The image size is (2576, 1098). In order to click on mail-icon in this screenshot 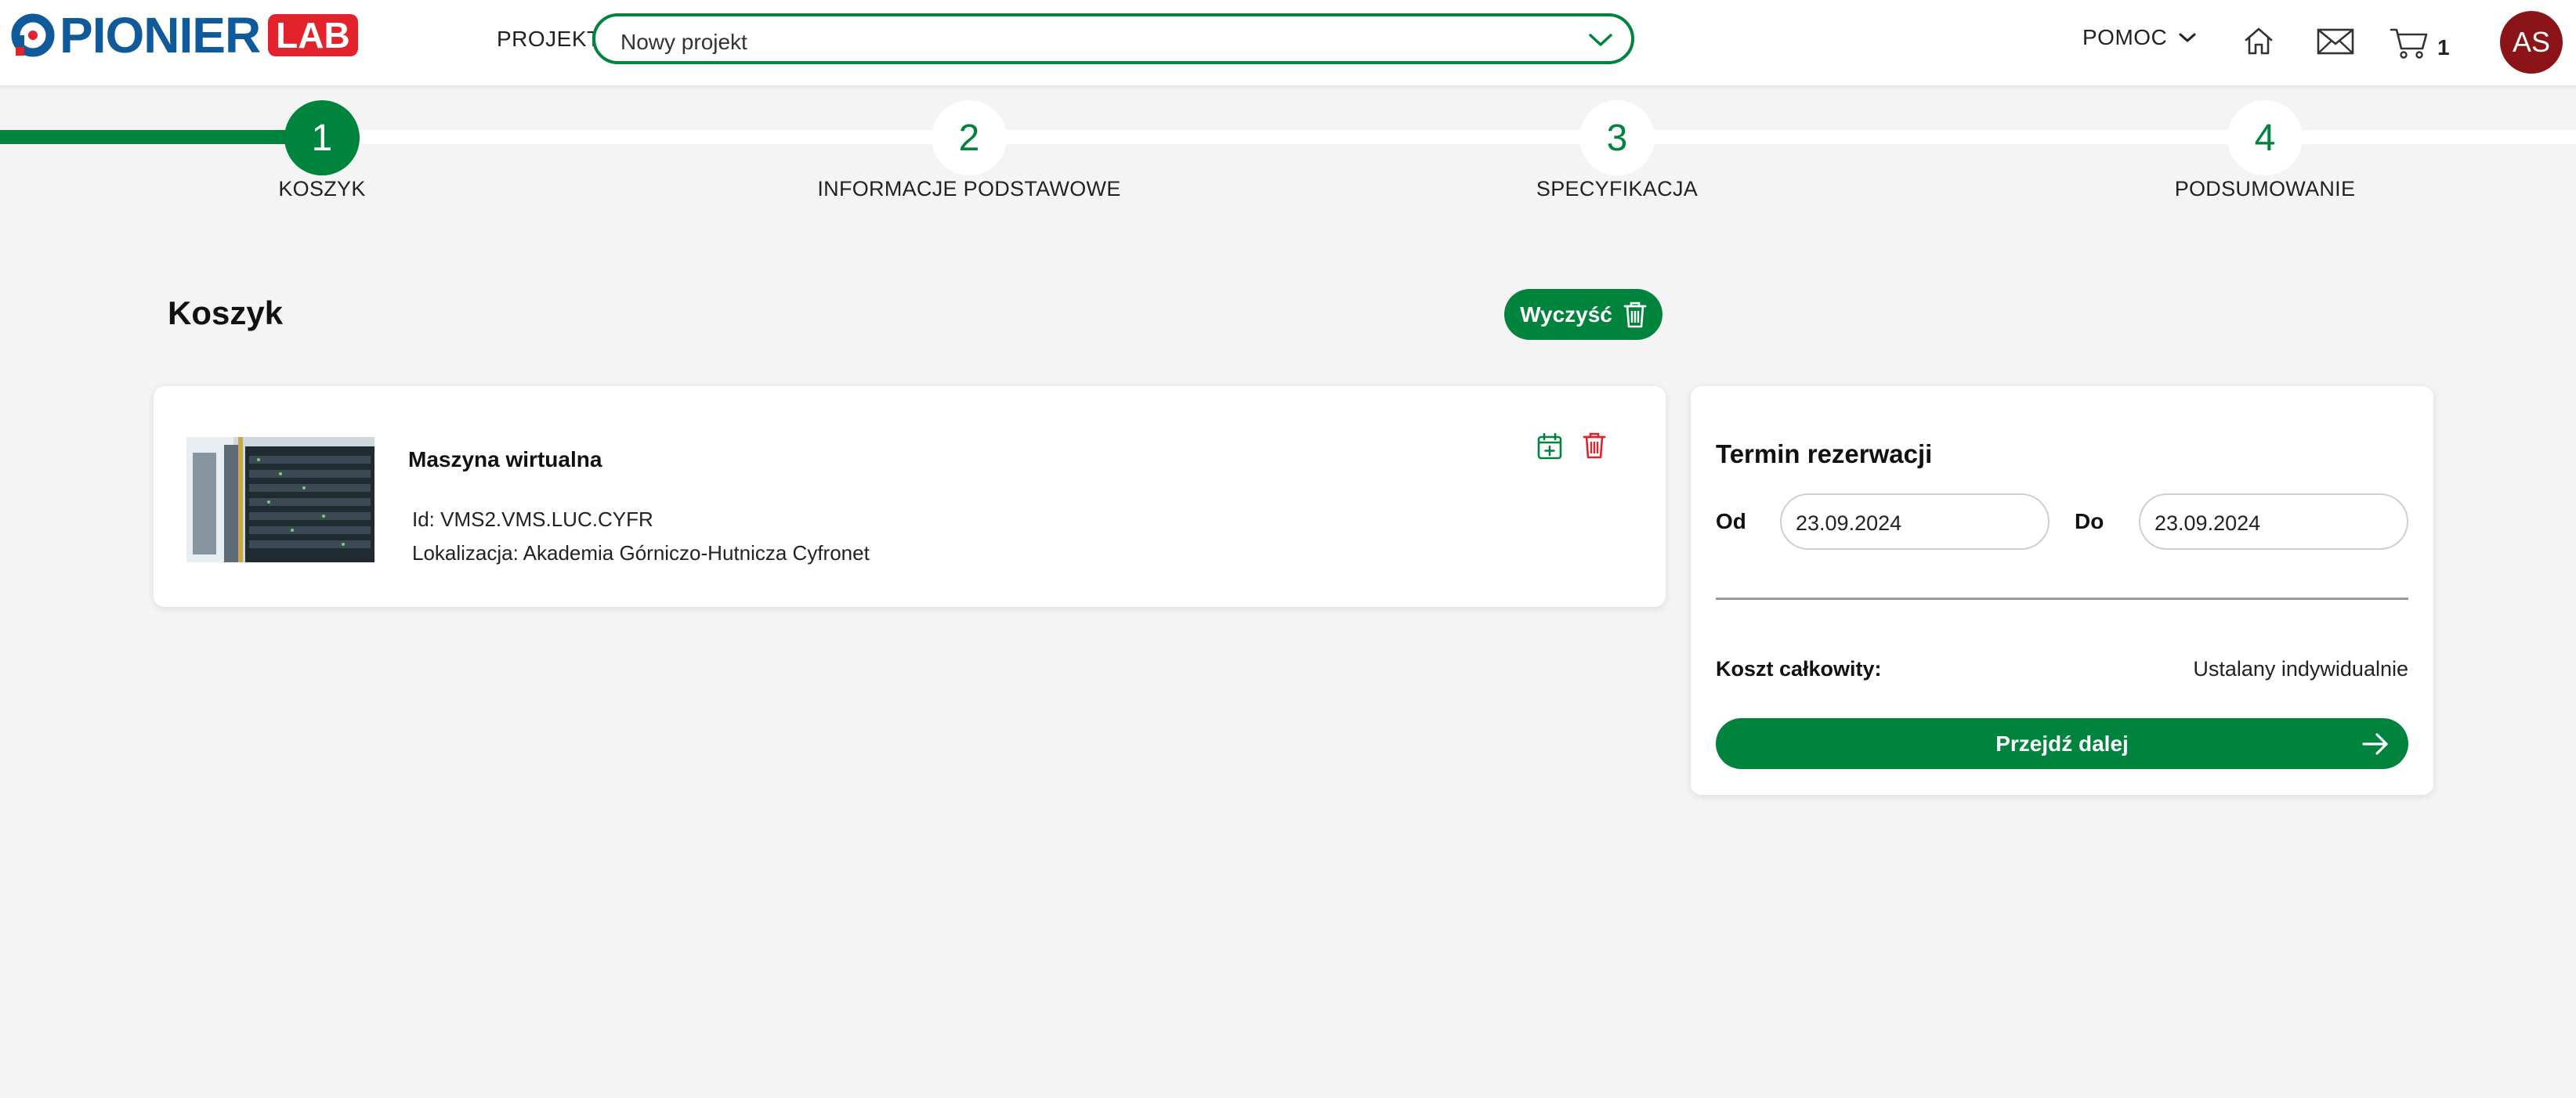, I will do `click(2335, 41)`.